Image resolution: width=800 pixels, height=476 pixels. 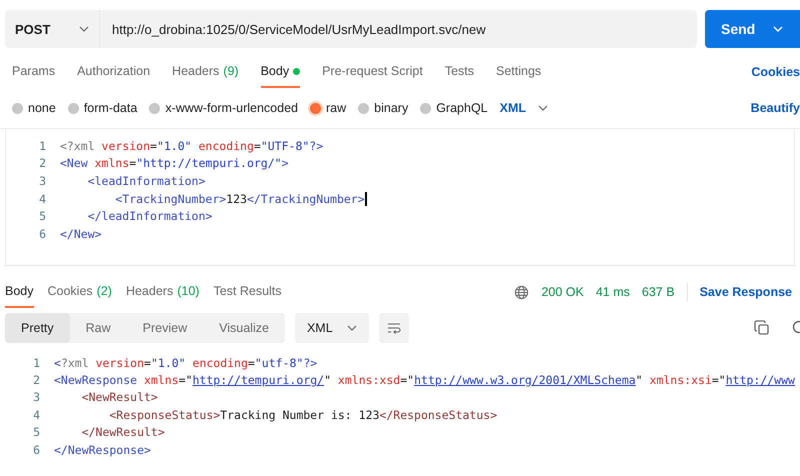 I want to click on radio-label: binary, so click(x=391, y=108).